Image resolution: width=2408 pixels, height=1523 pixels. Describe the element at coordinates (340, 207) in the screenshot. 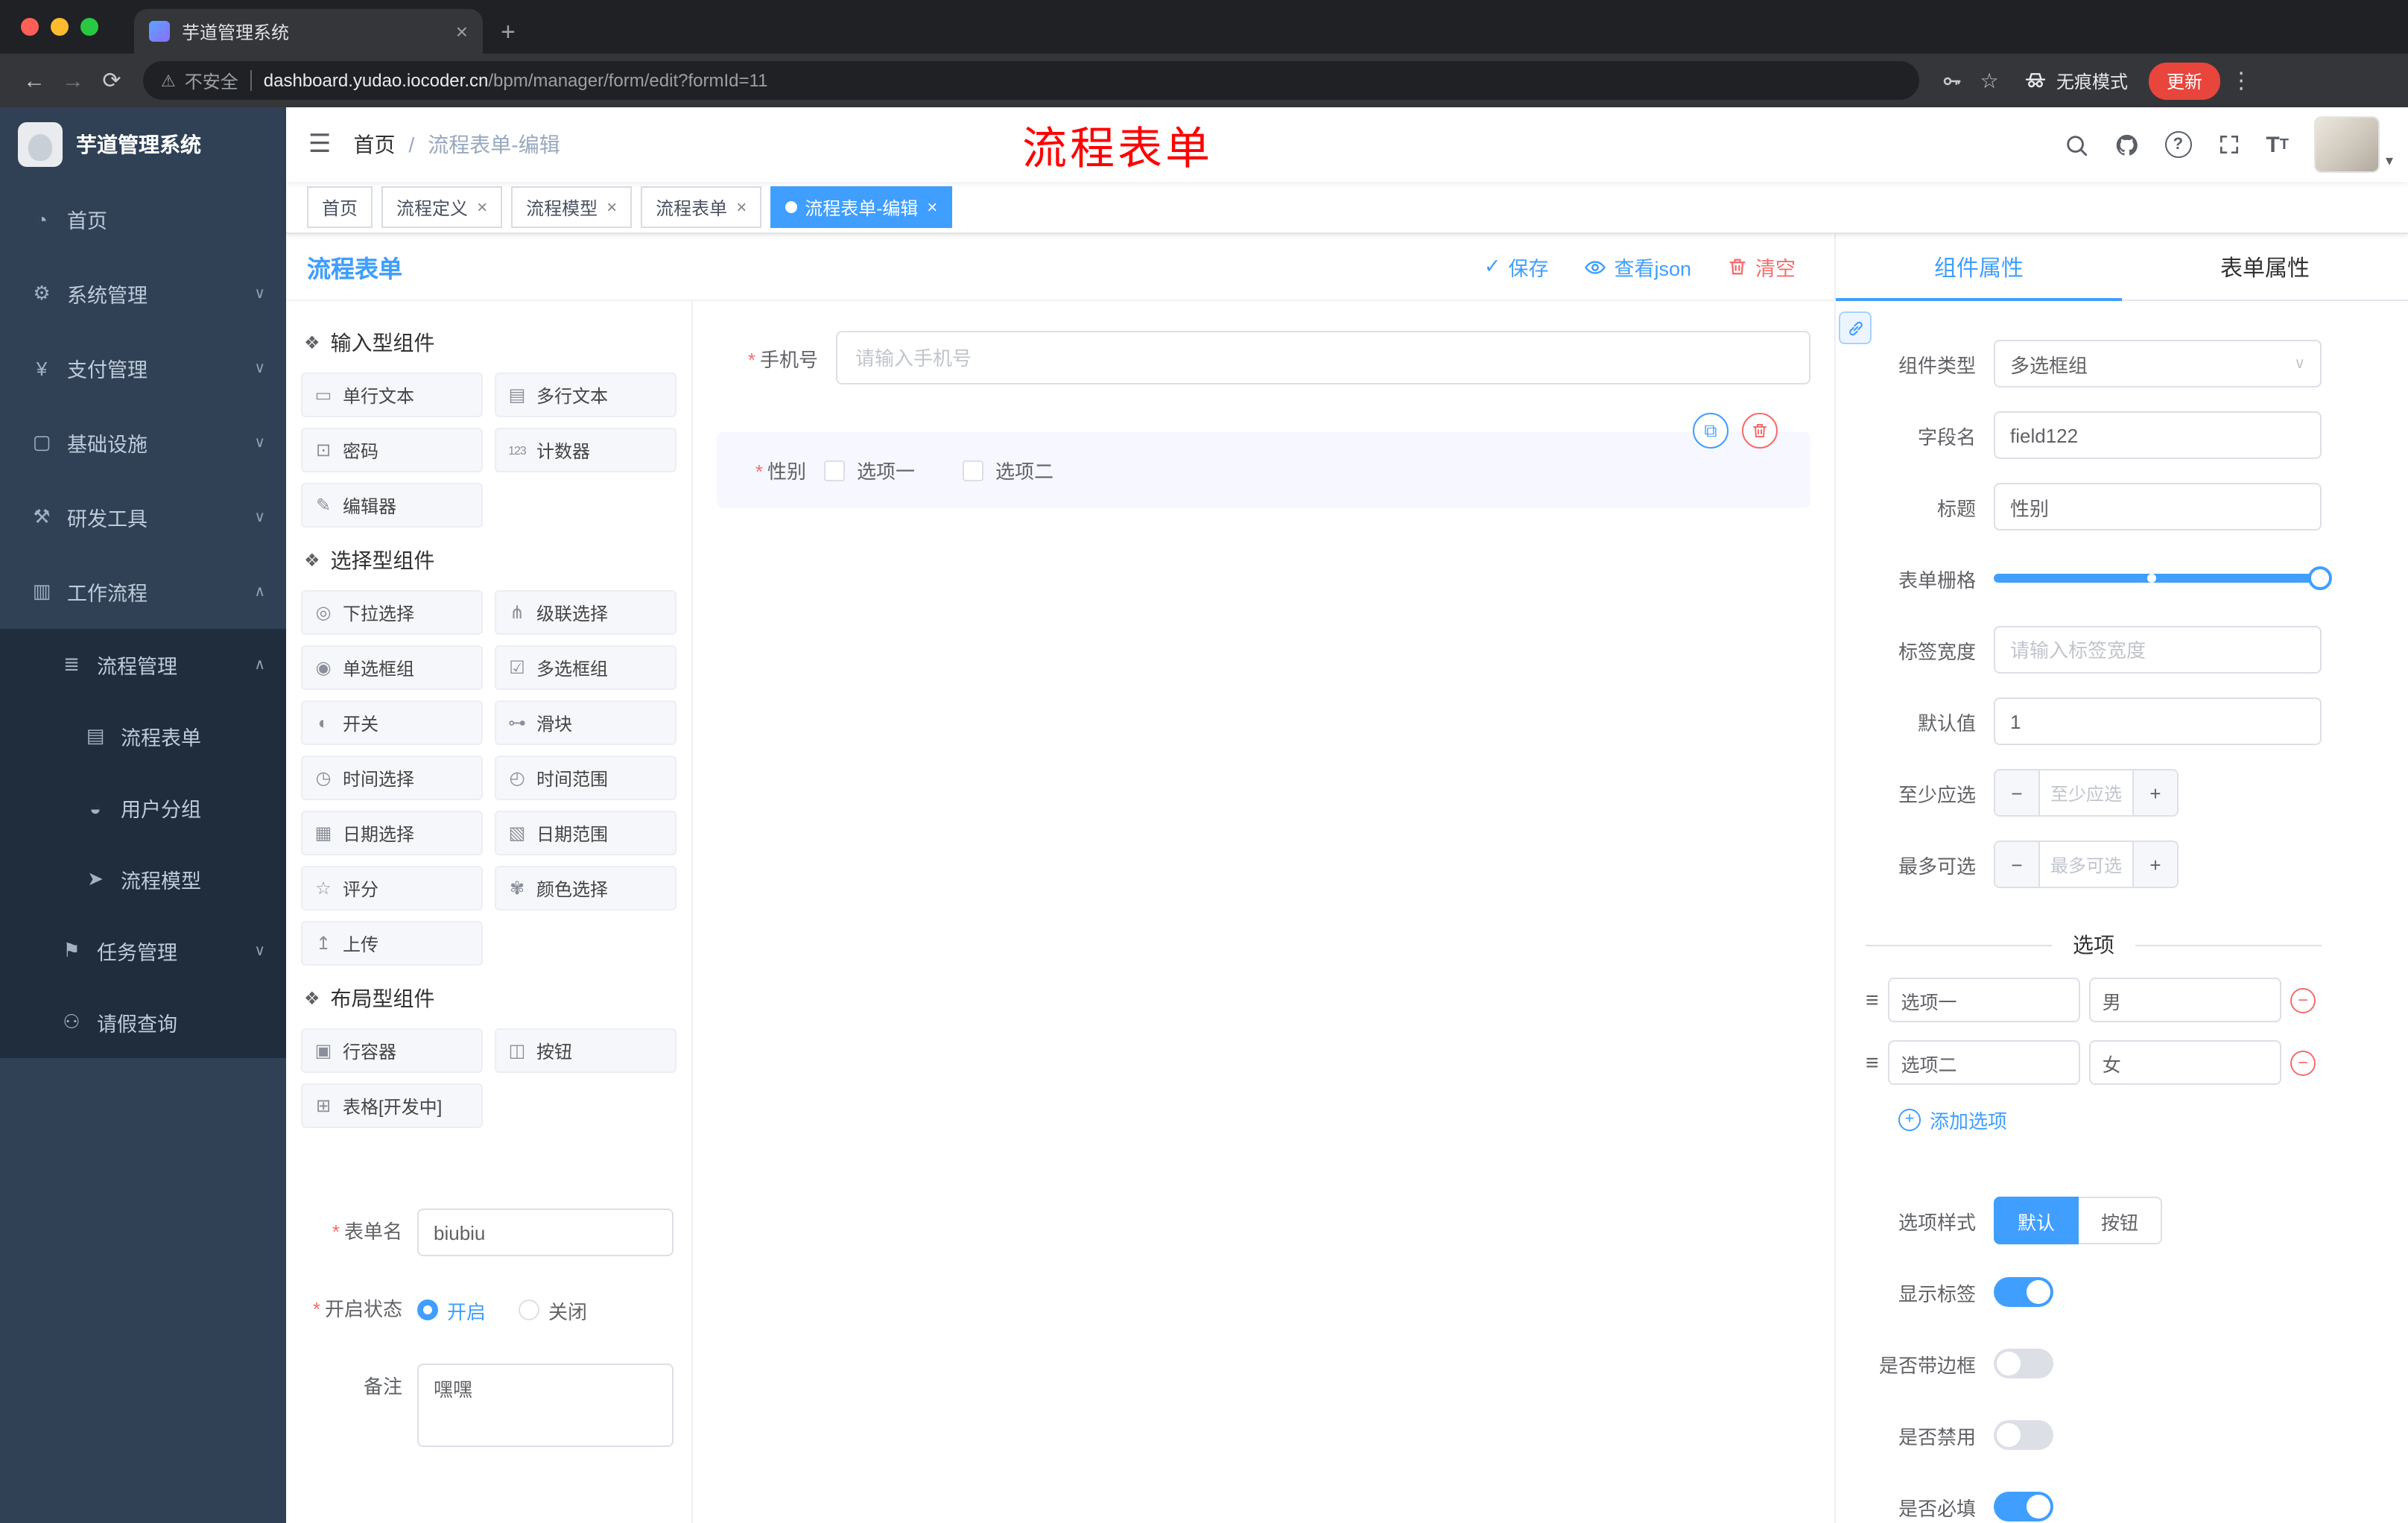

I see `tag-home: 首页` at that location.